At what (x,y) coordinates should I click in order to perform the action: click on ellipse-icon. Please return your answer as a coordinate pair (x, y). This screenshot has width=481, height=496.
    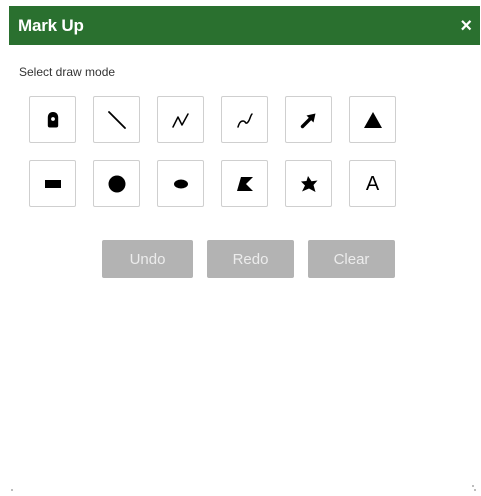
    Looking at the image, I should click on (180, 183).